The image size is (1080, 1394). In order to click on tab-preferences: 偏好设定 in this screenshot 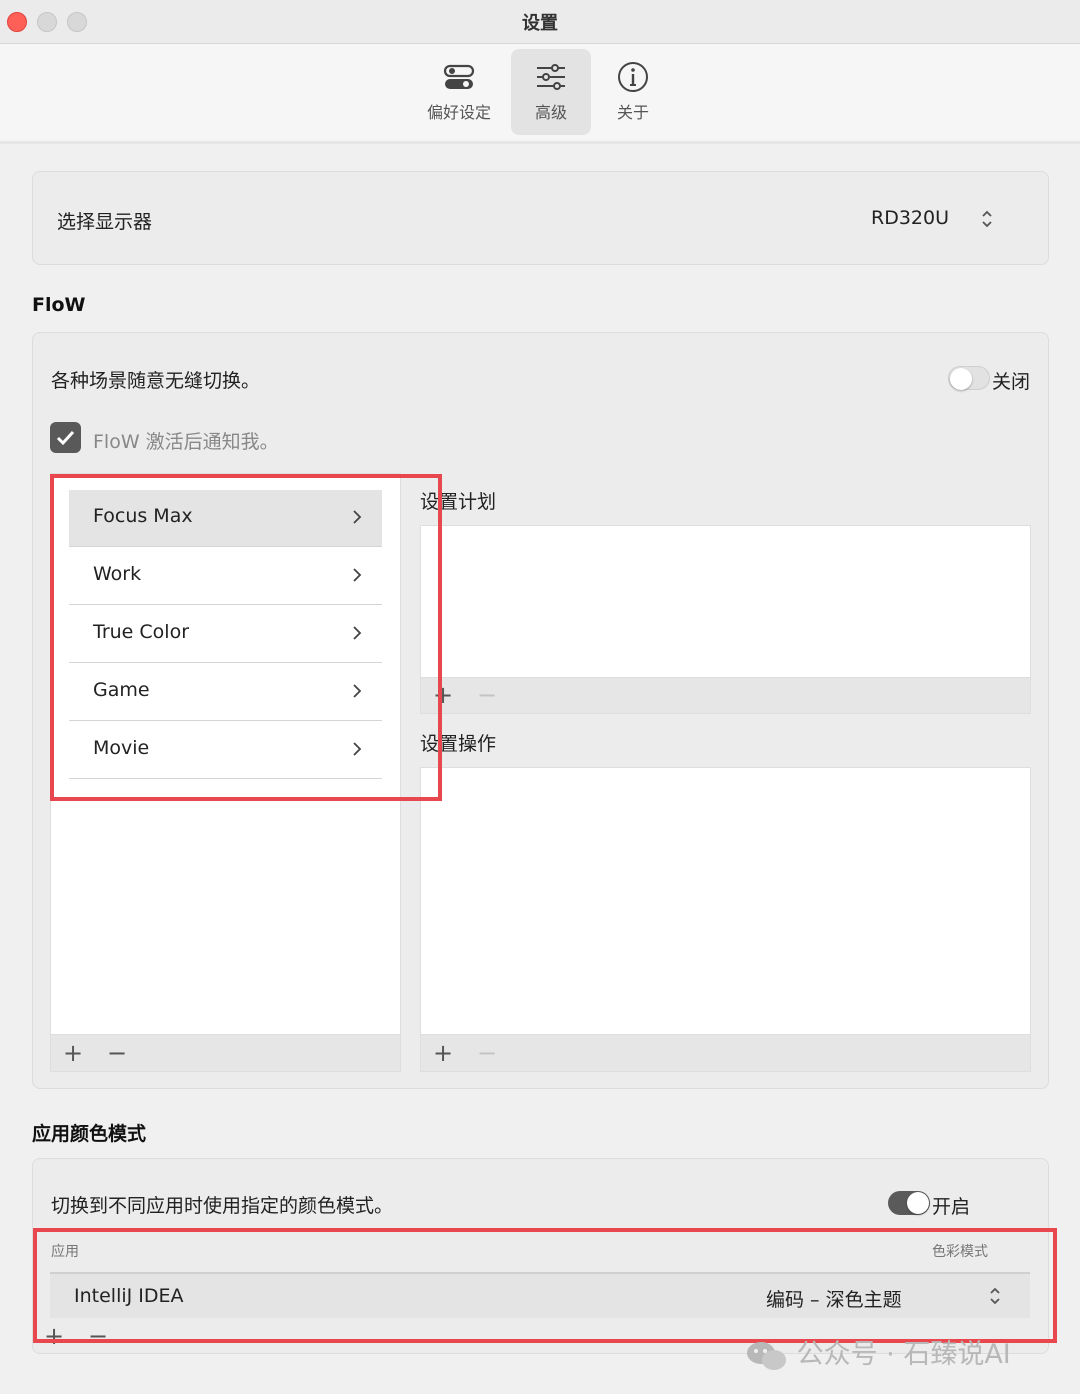, I will do `click(459, 92)`.